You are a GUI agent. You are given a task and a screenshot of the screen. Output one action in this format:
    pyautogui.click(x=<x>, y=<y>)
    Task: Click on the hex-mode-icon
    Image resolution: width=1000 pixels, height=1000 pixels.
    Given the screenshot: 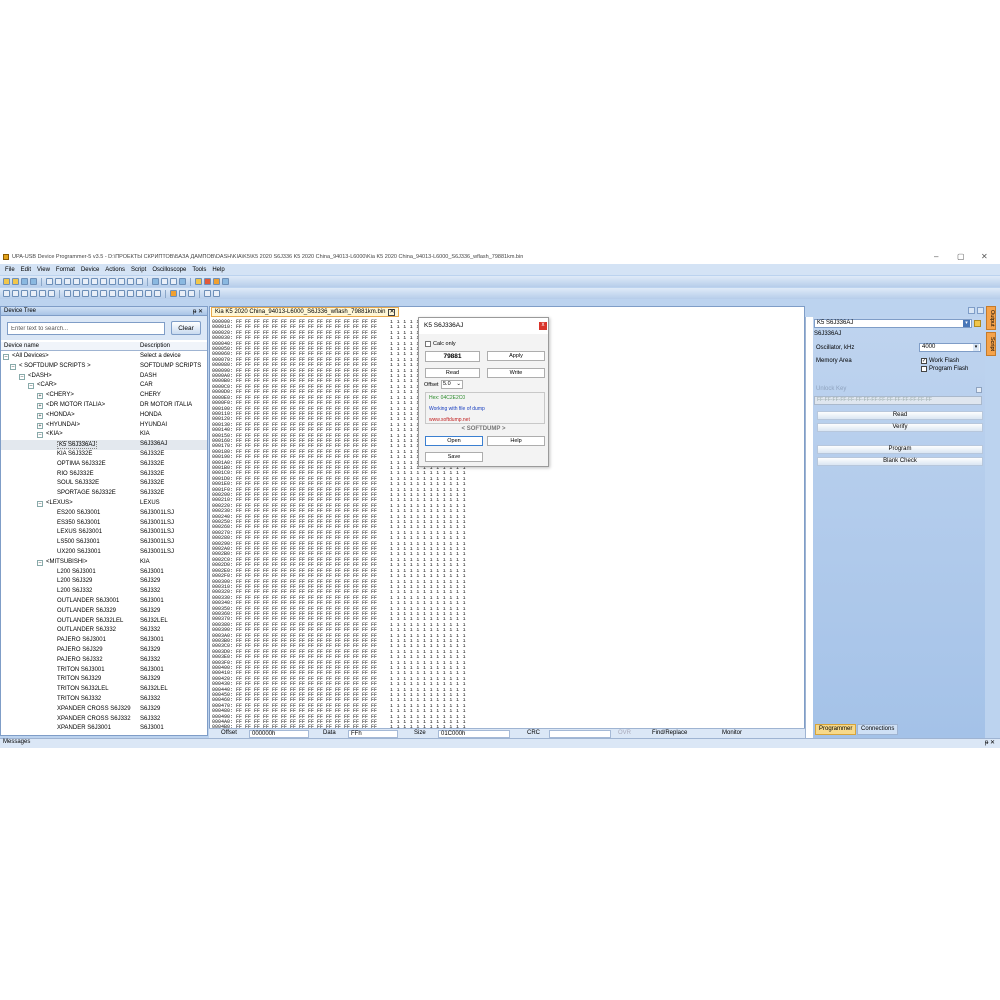 What is the action you would take?
    pyautogui.click(x=121, y=293)
    